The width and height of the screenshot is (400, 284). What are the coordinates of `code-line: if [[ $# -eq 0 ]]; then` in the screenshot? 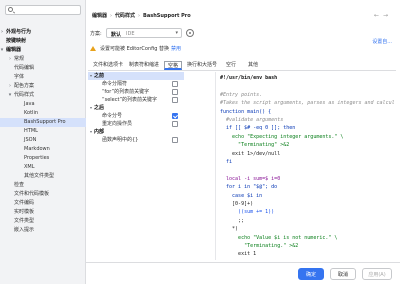 It's located at (258, 128).